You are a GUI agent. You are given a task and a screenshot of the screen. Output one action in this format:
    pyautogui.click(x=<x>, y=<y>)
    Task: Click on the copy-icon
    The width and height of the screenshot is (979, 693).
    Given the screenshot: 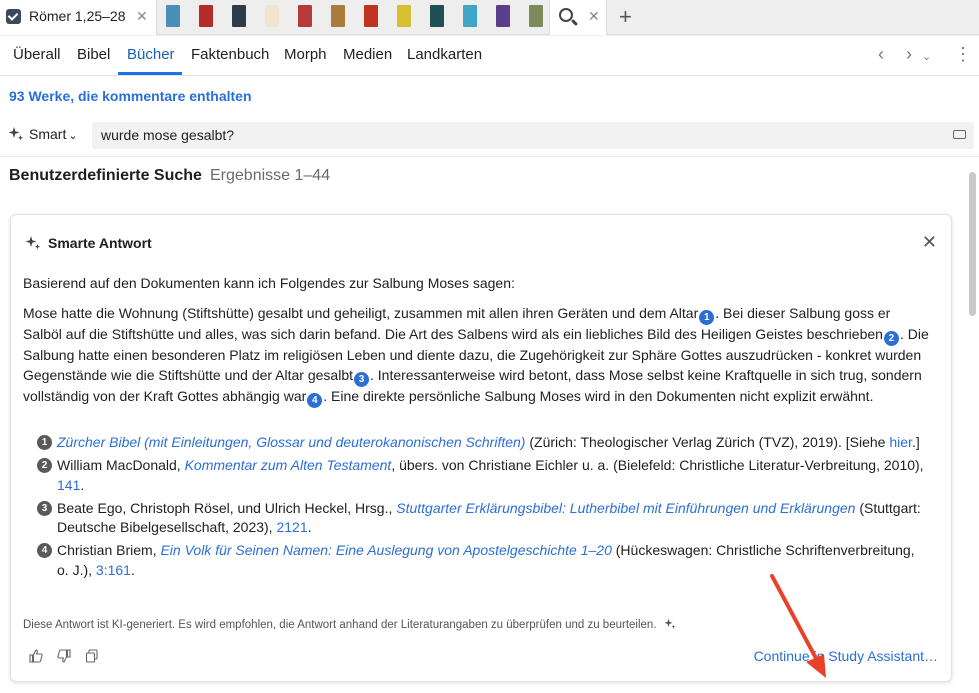 What is the action you would take?
    pyautogui.click(x=92, y=656)
    